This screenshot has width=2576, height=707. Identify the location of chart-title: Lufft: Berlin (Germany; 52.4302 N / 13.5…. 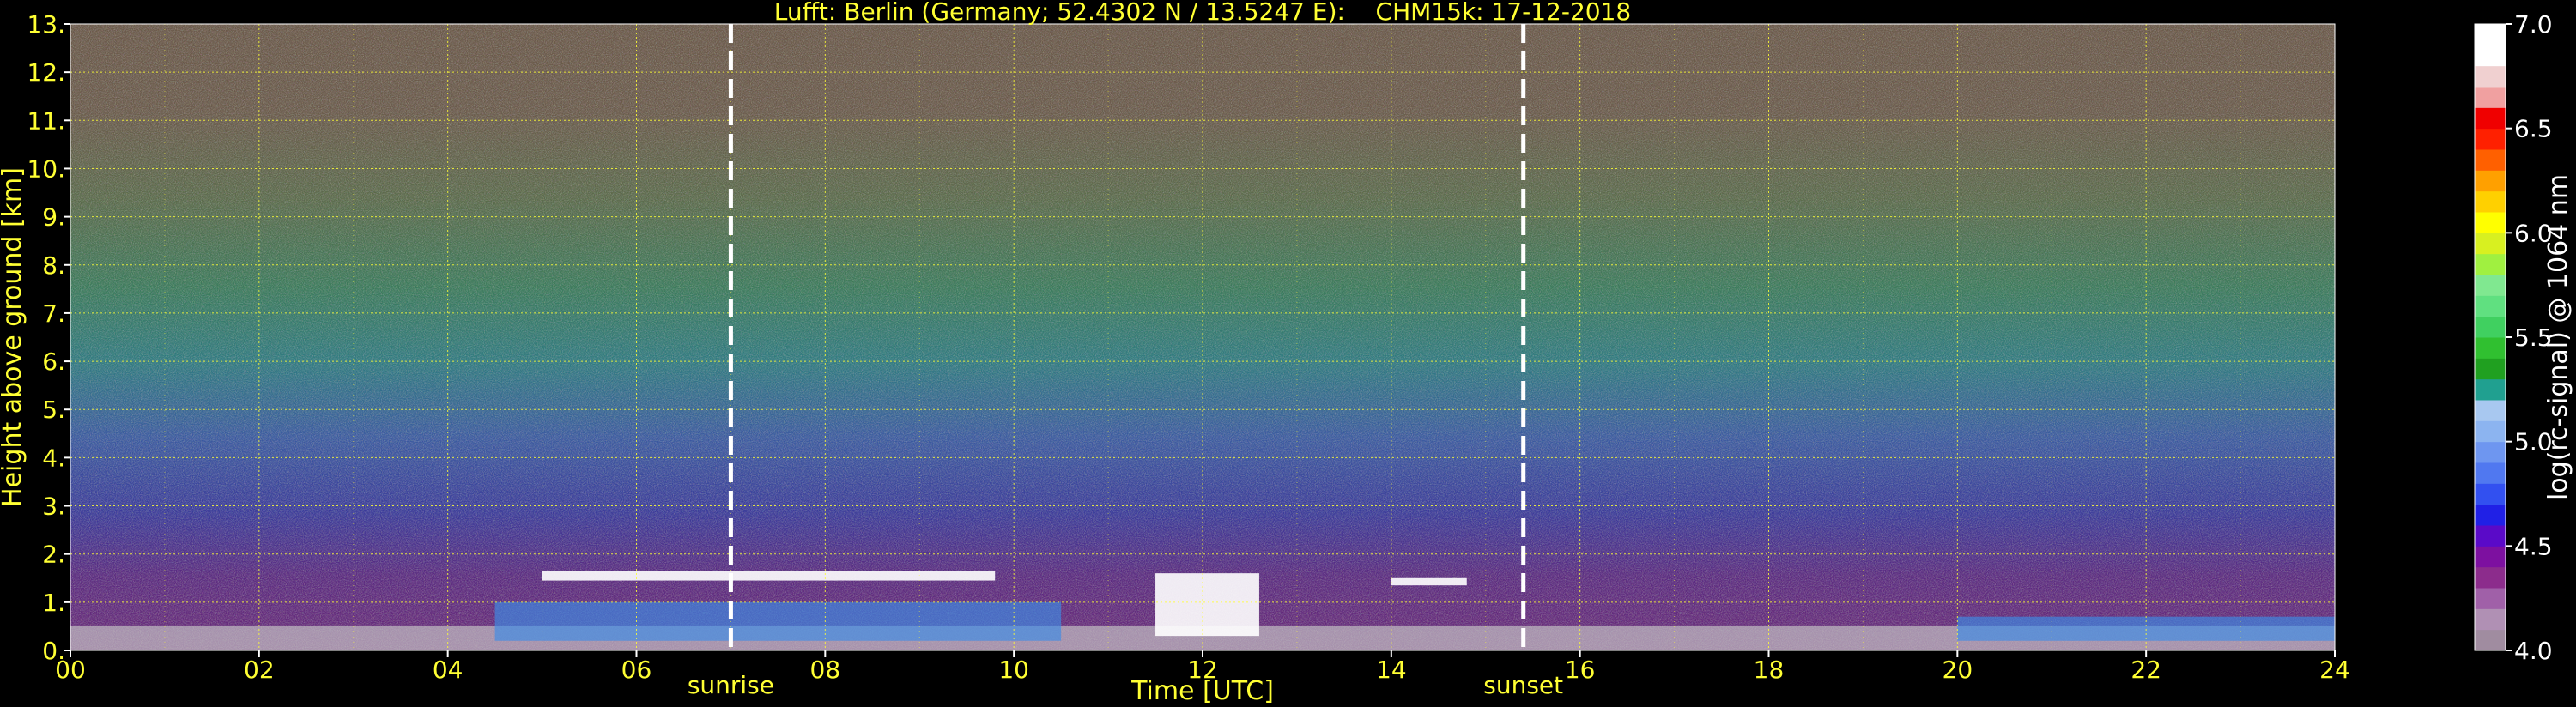
(1202, 13).